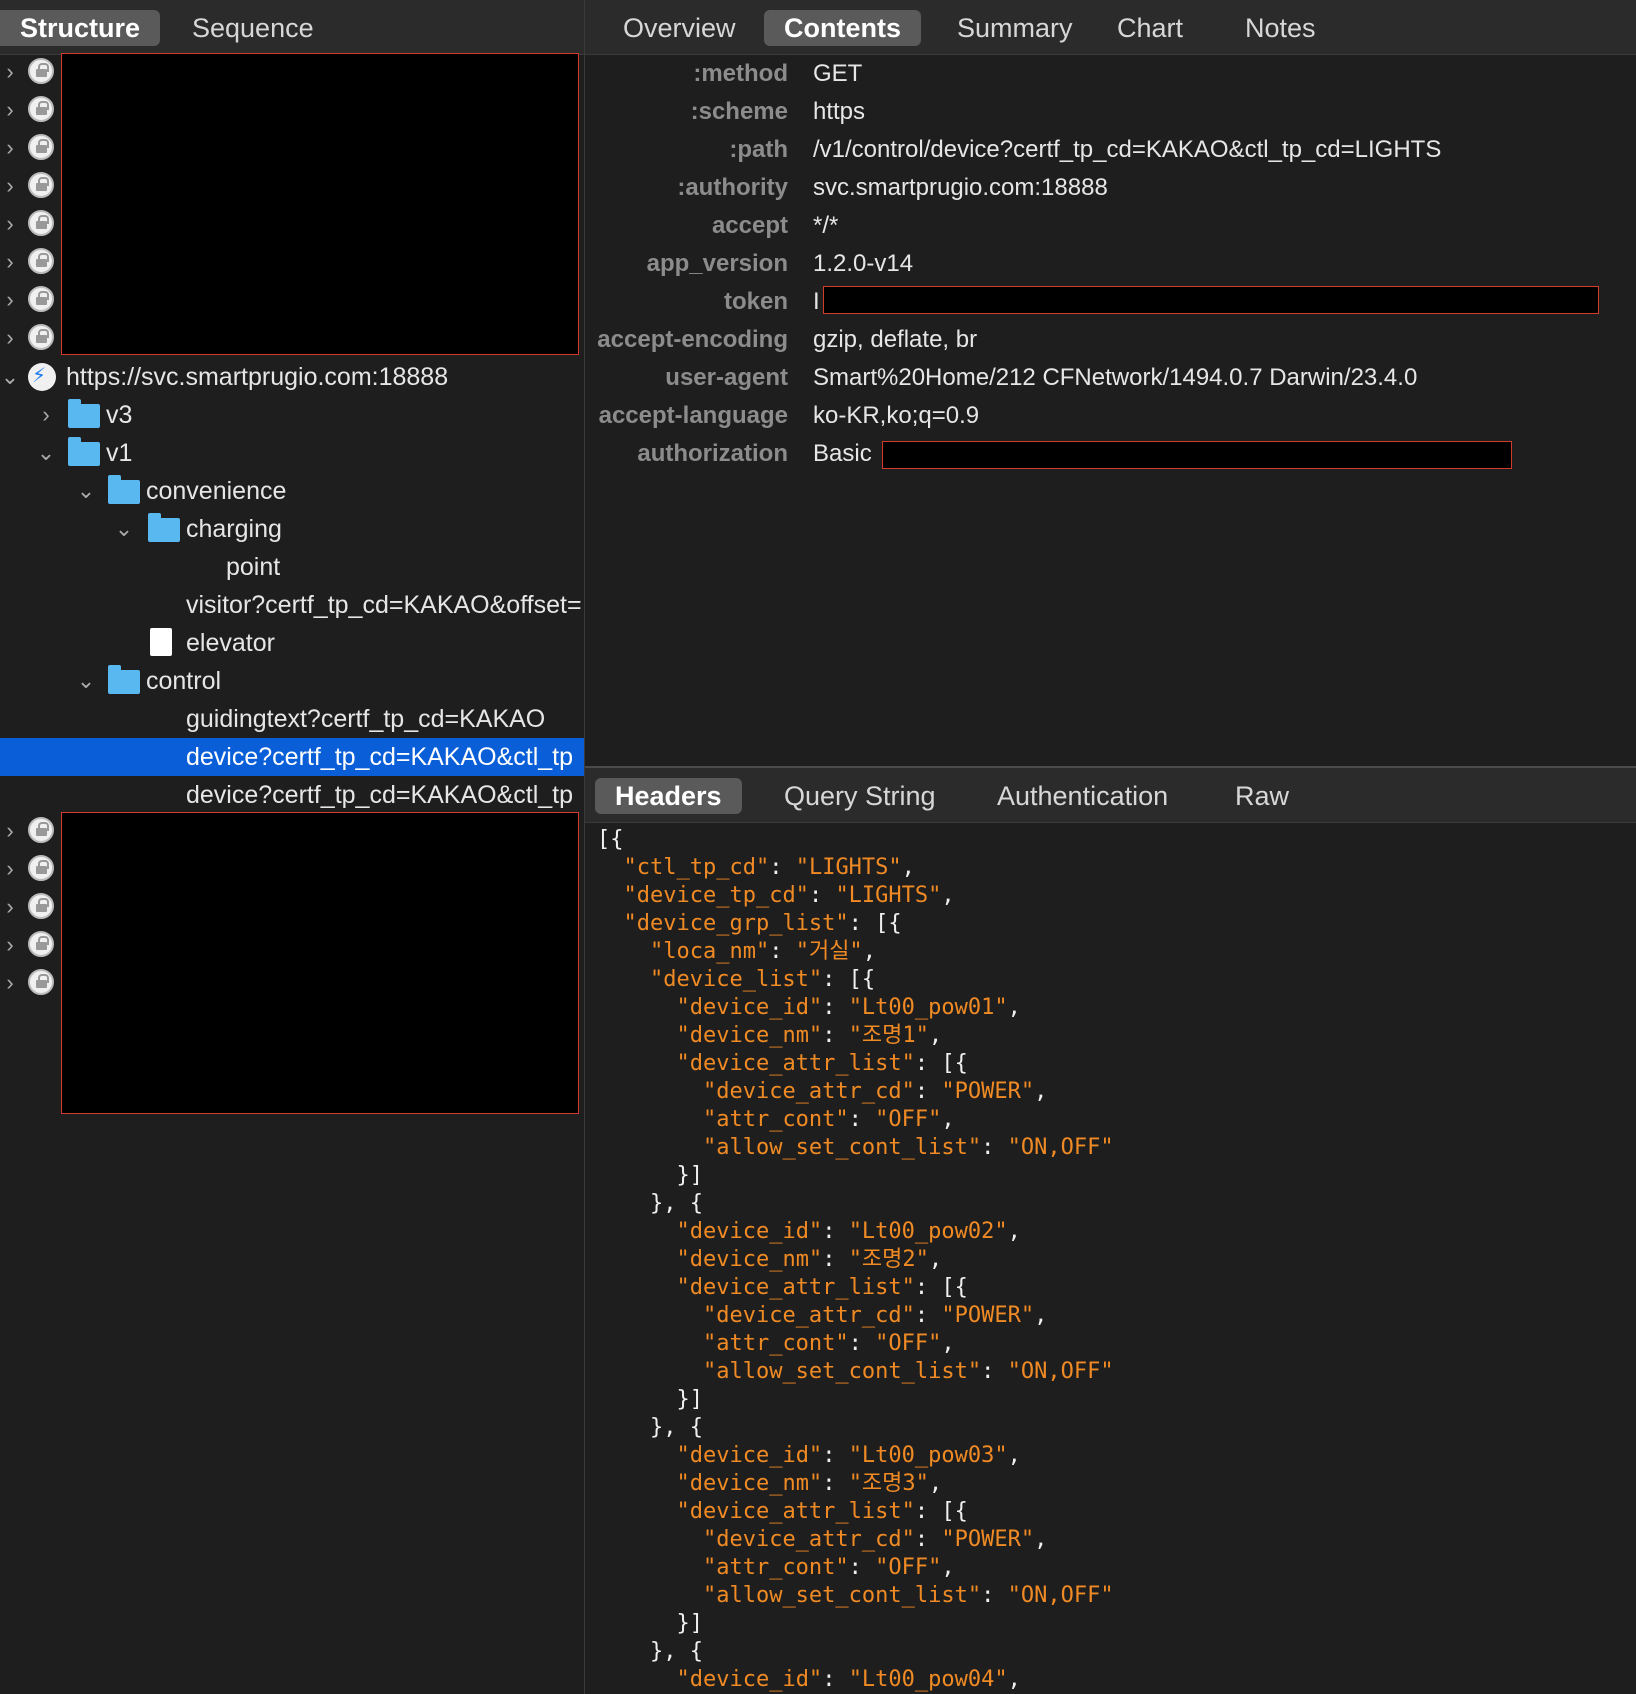 This screenshot has width=1636, height=1694. I want to click on tree-label: elevator, so click(230, 643).